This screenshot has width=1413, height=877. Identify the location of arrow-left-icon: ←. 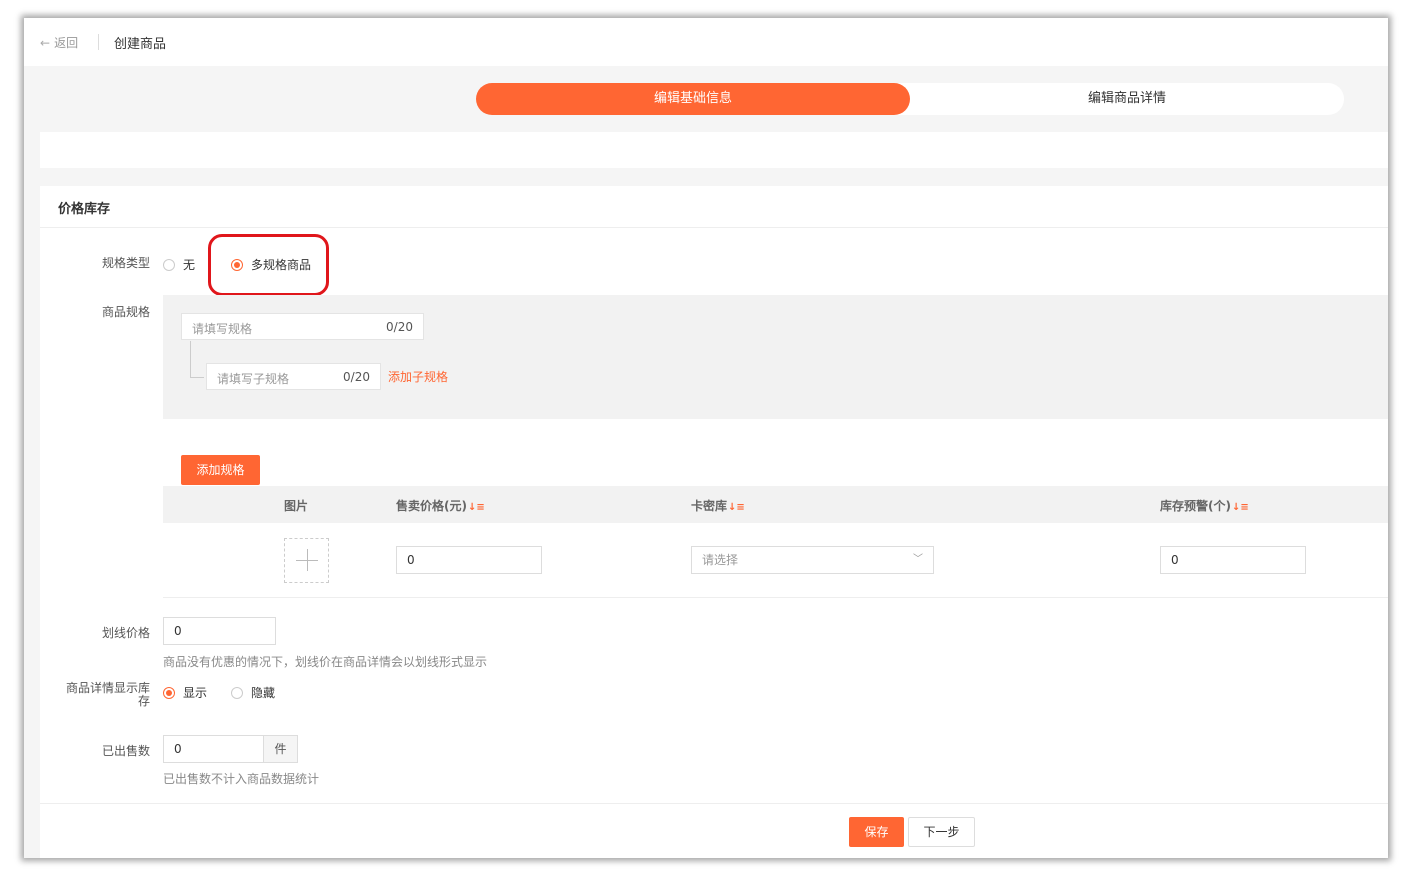
(45, 42).